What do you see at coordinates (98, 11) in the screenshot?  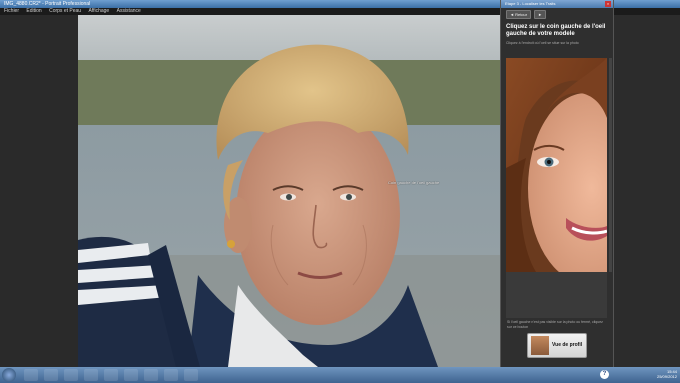 I see `menu-affichage: Affichage` at bounding box center [98, 11].